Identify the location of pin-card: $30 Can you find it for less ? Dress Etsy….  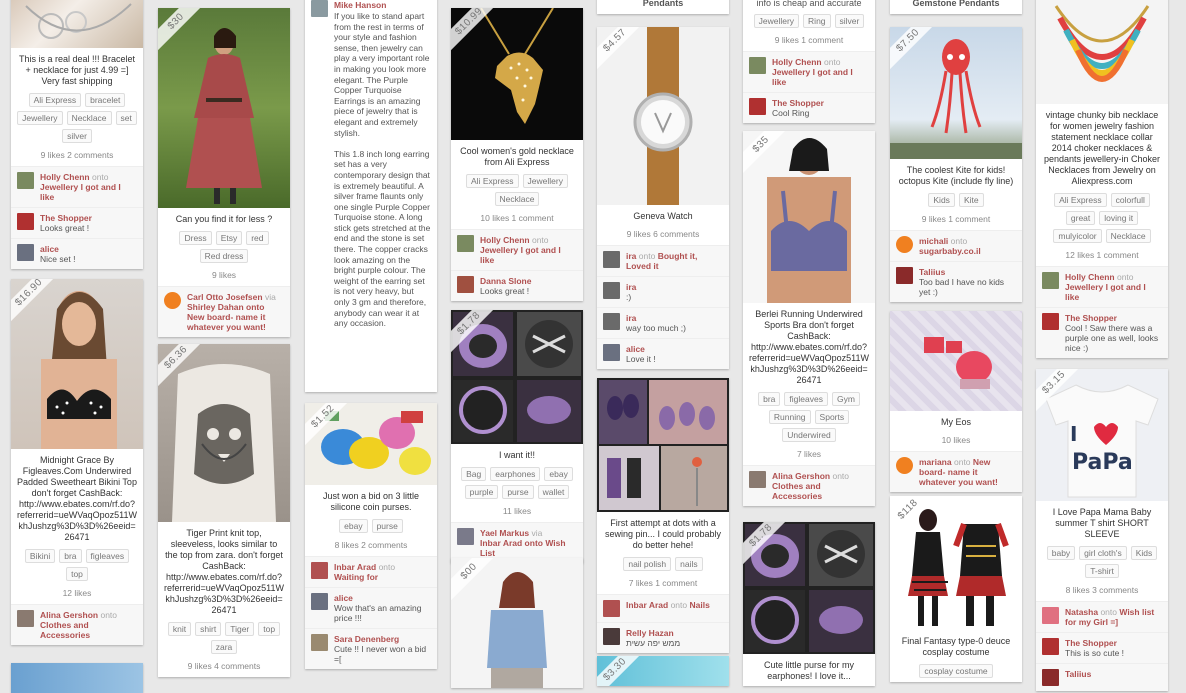
(224, 172).